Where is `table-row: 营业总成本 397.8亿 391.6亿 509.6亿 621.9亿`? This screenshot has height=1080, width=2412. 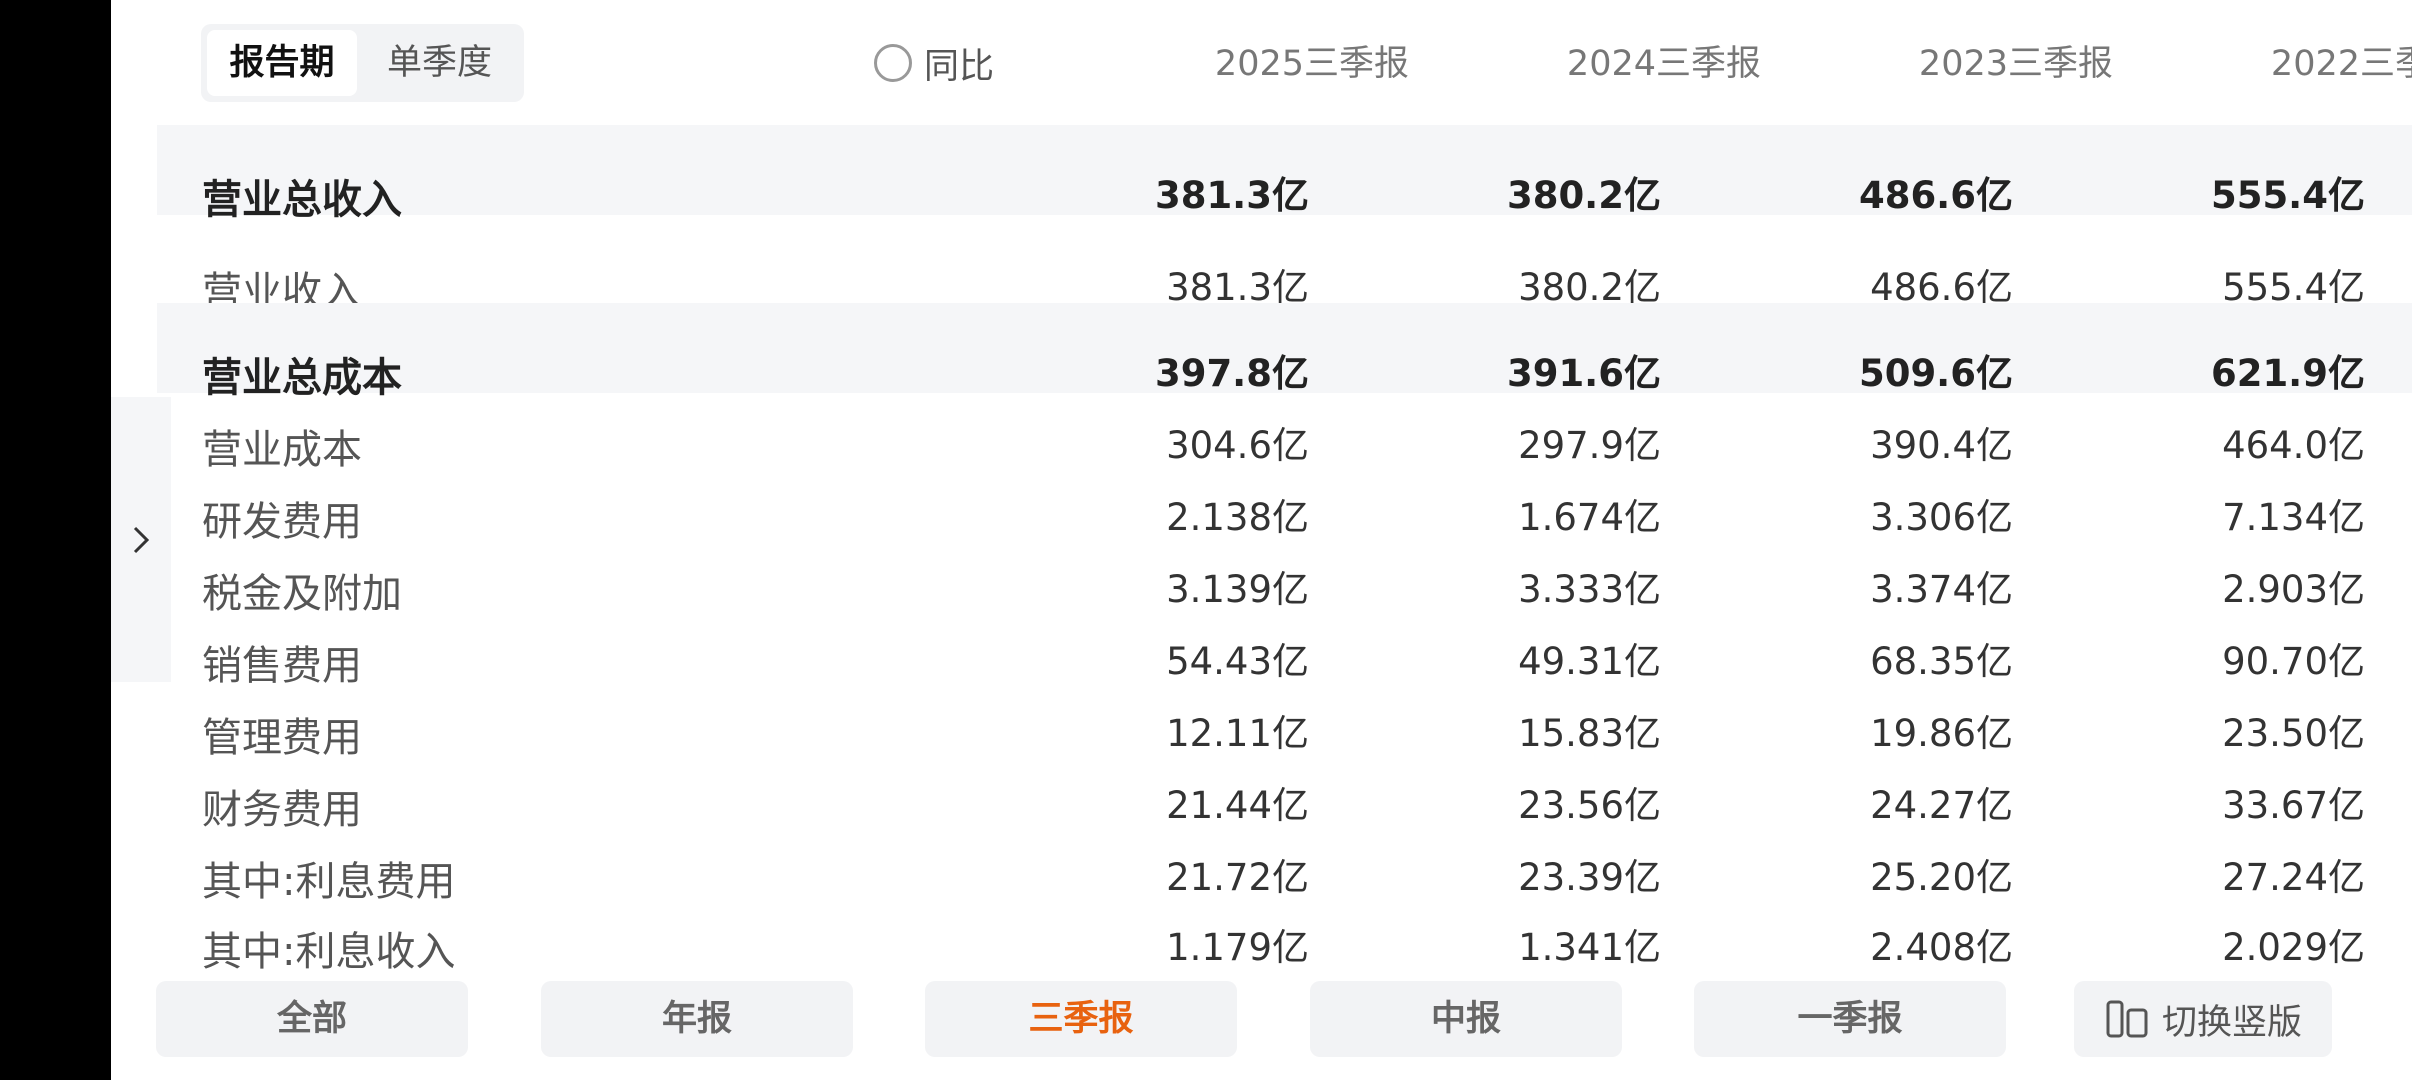
table-row: 营业总成本 397.8亿 391.6亿 509.6亿 621.9亿 is located at coordinates (1284, 352).